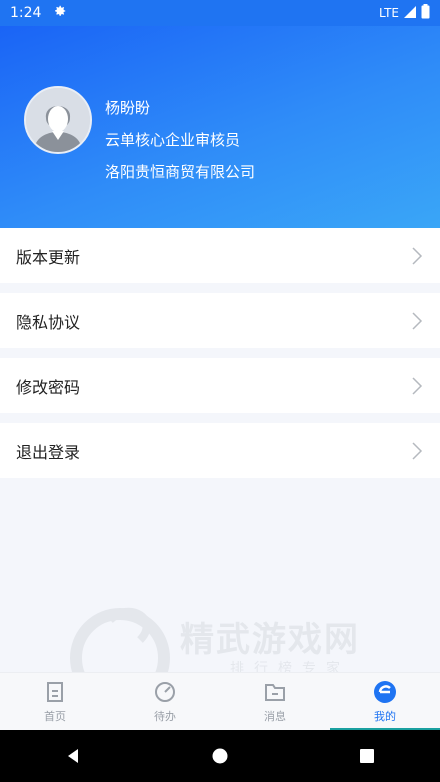 The image size is (440, 782). Describe the element at coordinates (270, 640) in the screenshot. I see `watermark-title: 精武游戏网` at that location.